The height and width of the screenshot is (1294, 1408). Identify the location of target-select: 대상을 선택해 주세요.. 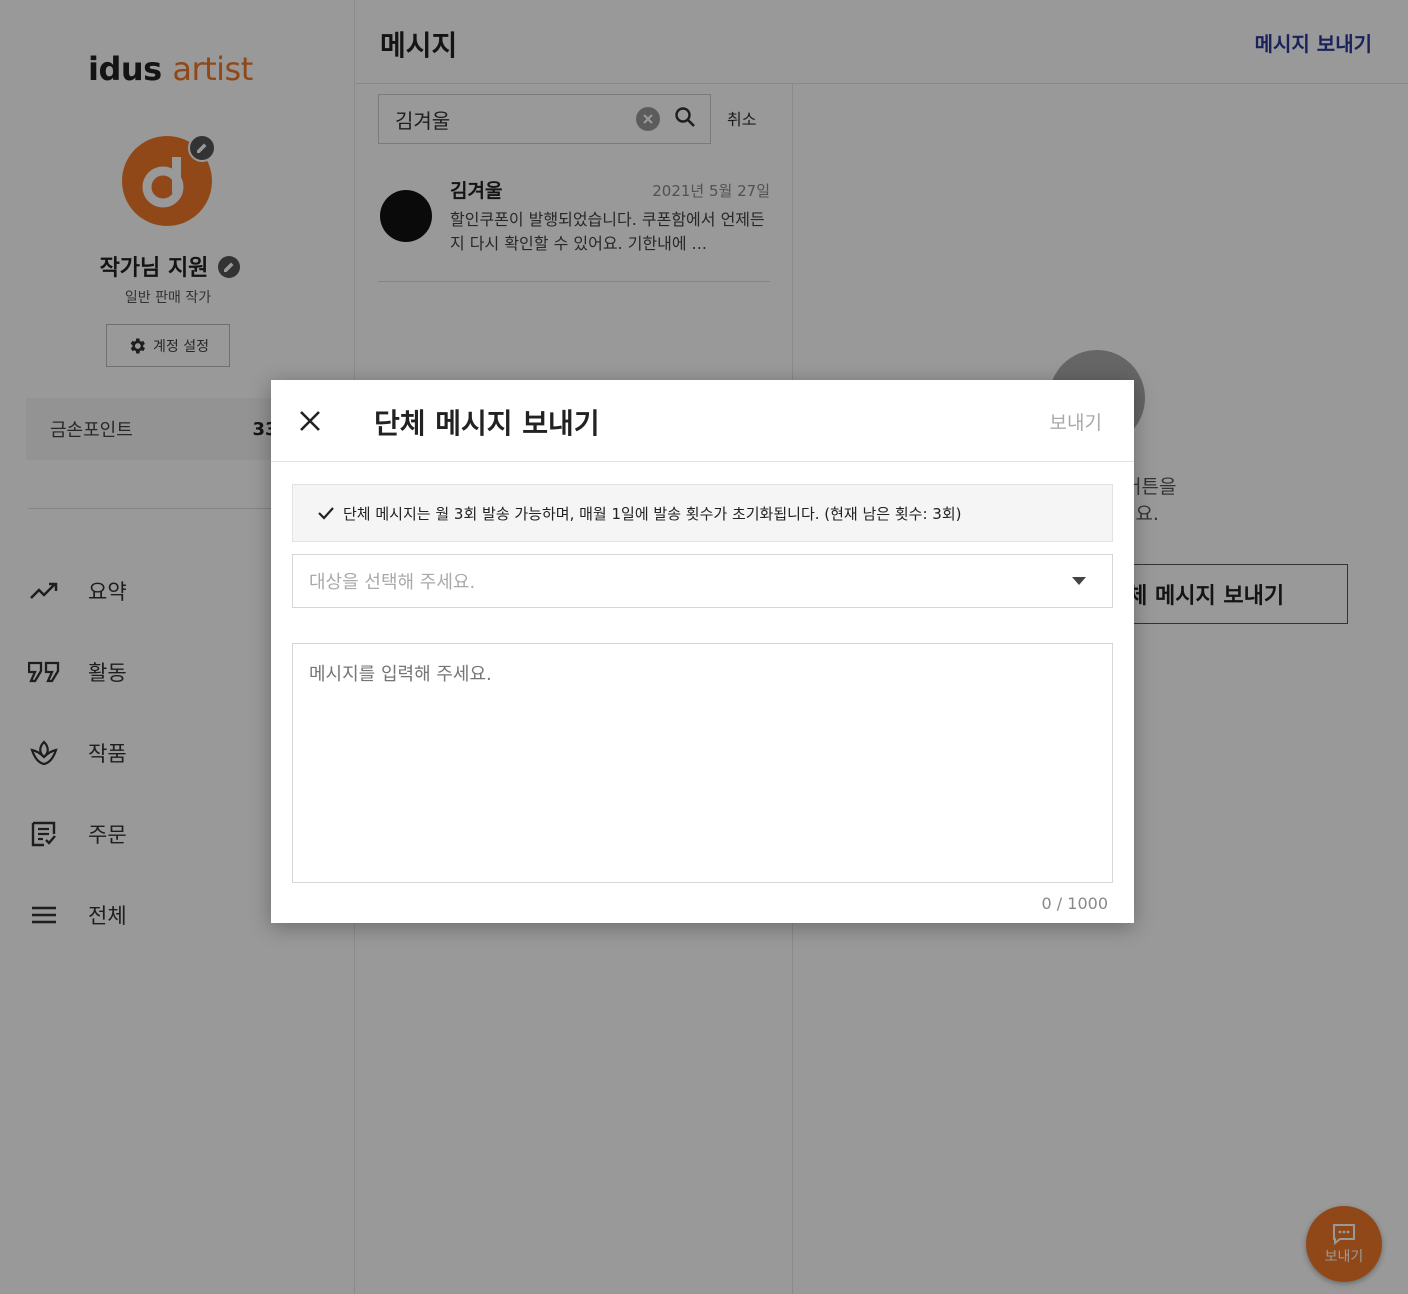
(702, 581).